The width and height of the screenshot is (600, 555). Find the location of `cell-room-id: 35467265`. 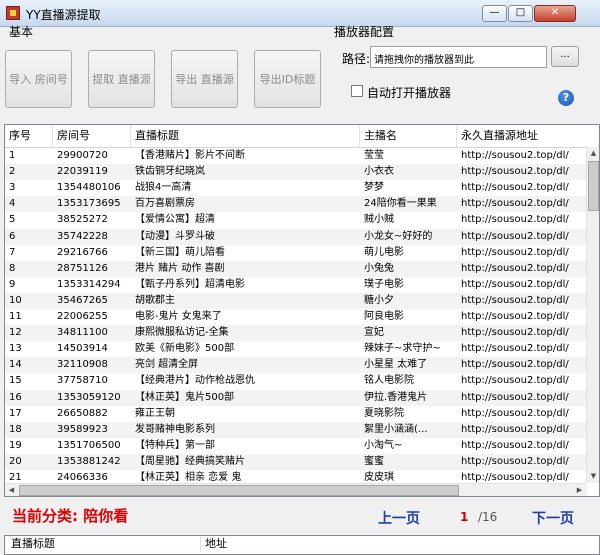

cell-room-id: 35467265 is located at coordinates (82, 300).